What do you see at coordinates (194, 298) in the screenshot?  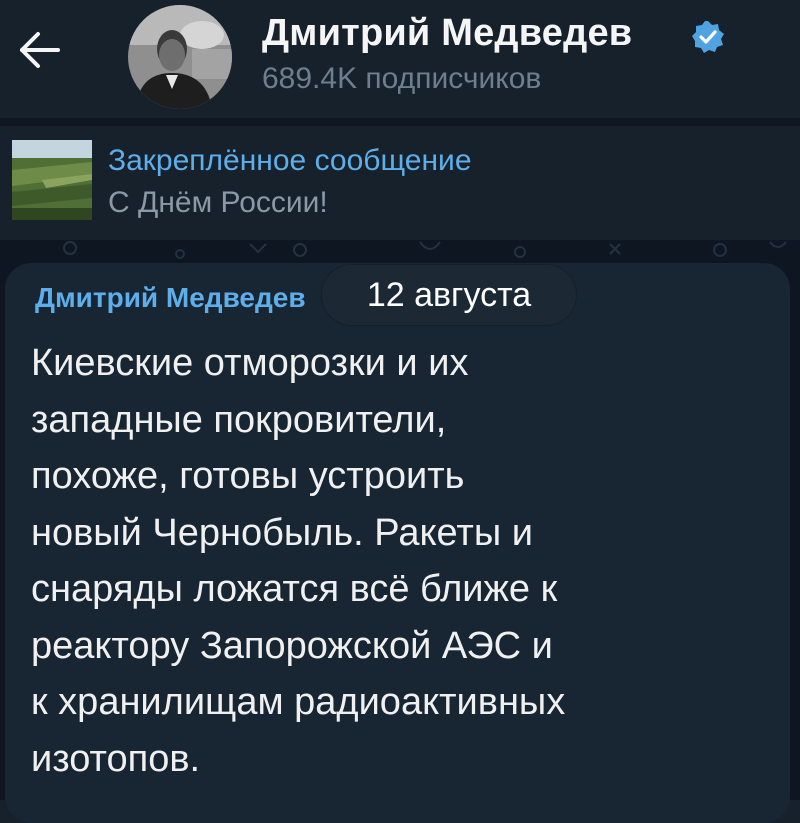 I see `message-author: Дмитрий Медведев` at bounding box center [194, 298].